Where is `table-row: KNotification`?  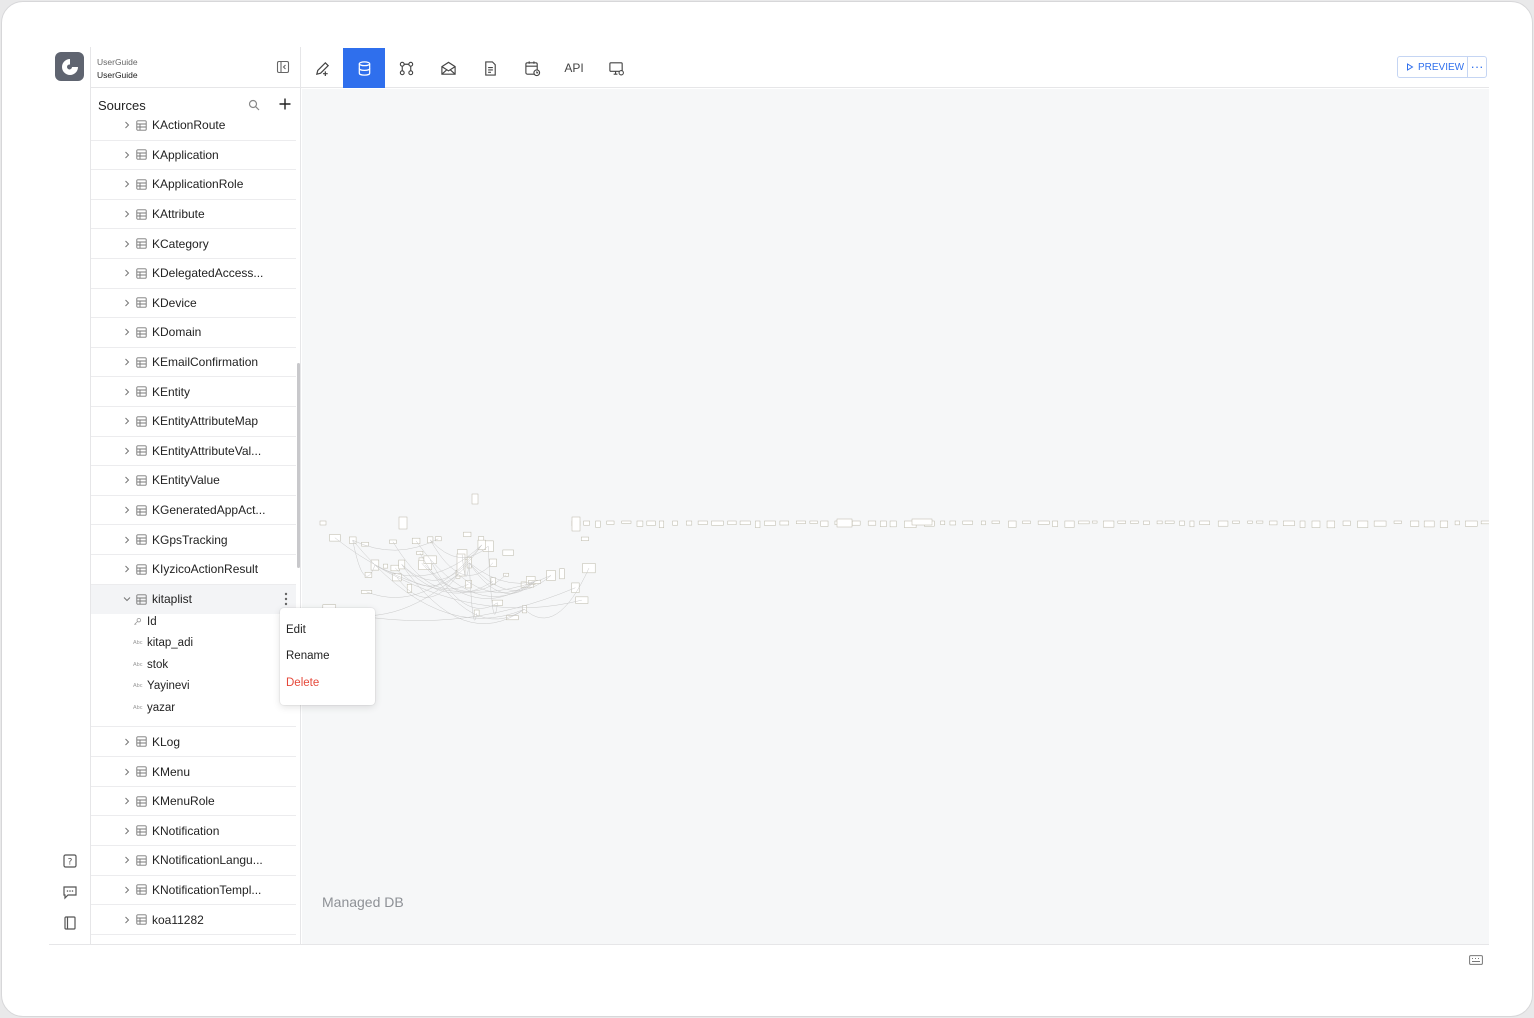 table-row: KNotification is located at coordinates (193, 832).